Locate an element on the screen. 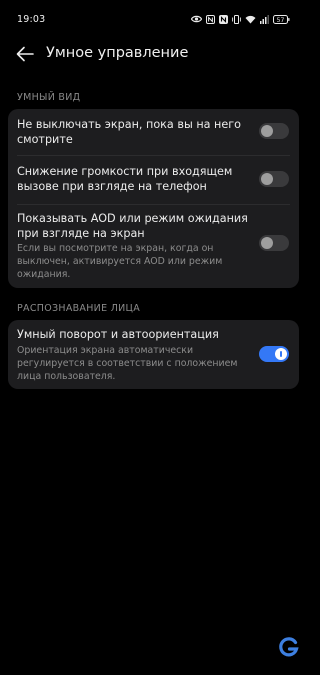 The width and height of the screenshot is (320, 675). smart-rotation-toggle is located at coordinates (274, 354).